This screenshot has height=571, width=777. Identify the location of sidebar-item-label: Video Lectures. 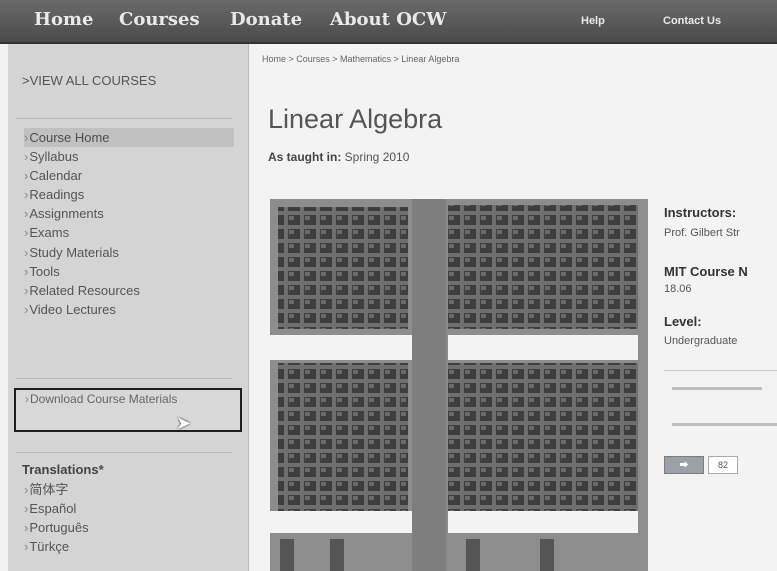
(72, 309).